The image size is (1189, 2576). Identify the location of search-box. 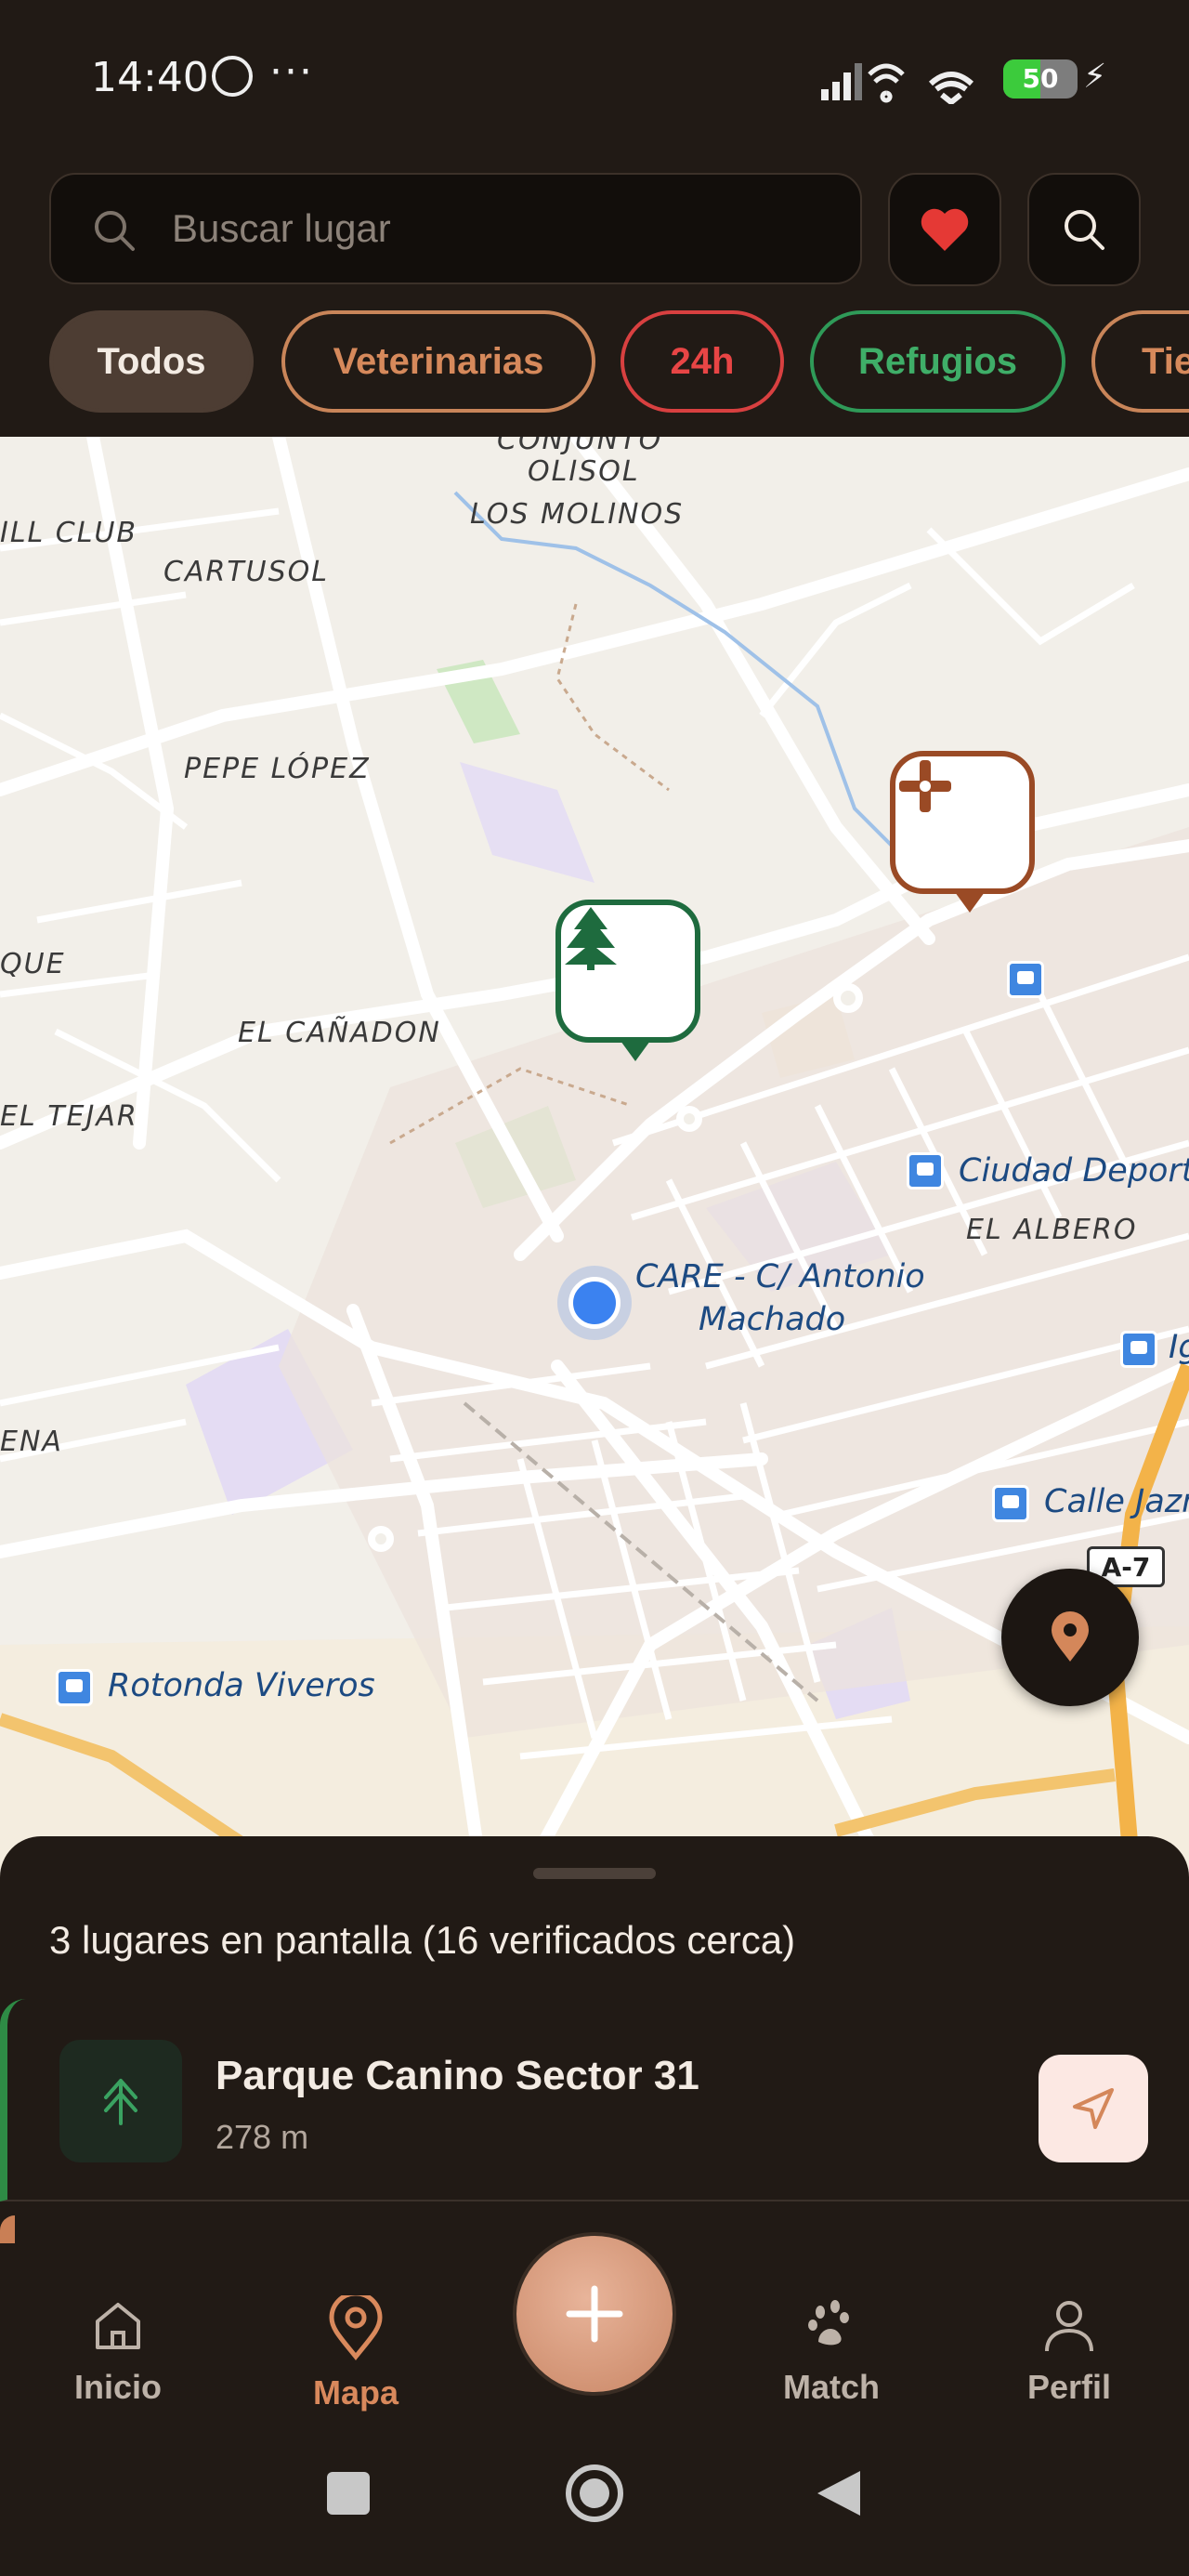
(455, 228).